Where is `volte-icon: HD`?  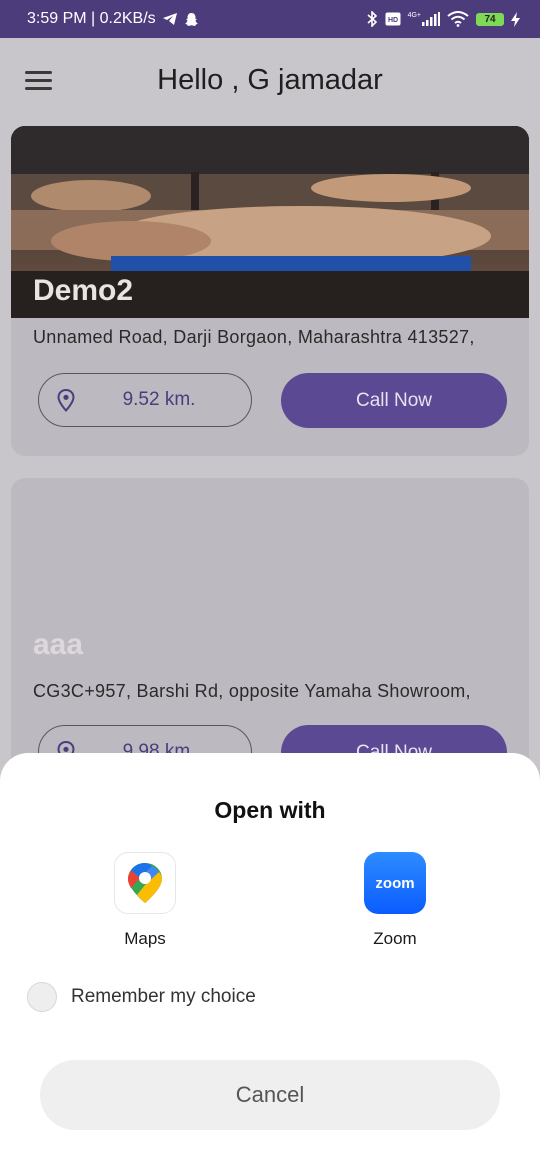
volte-icon: HD is located at coordinates (393, 19).